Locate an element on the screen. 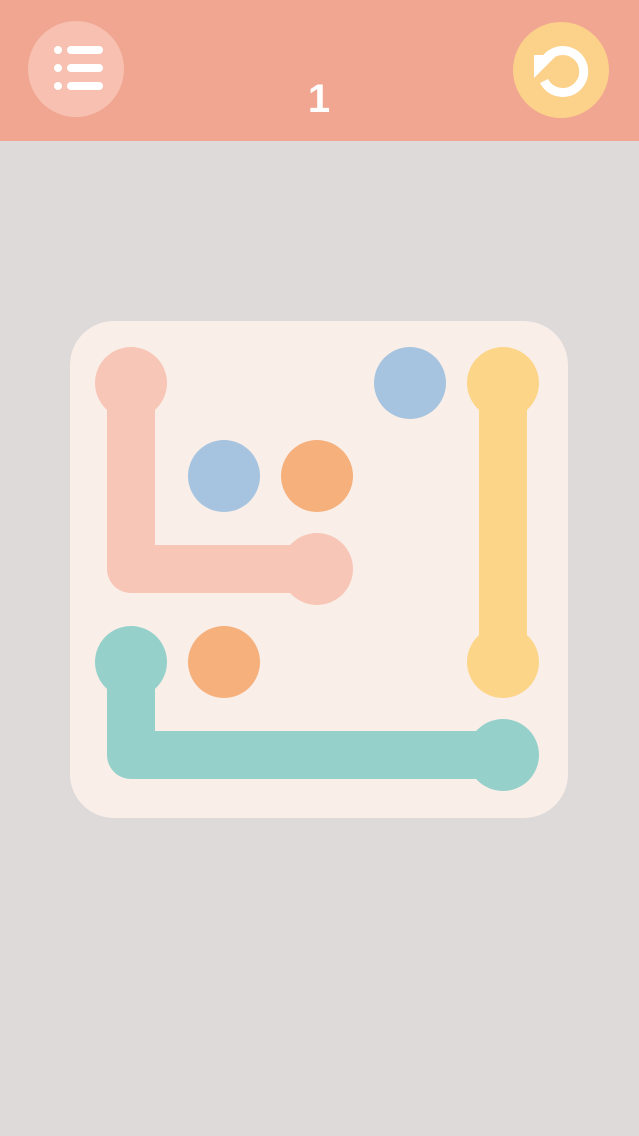 Image resolution: width=639 pixels, height=1136 pixels. level-number: 1 is located at coordinates (319, 99).